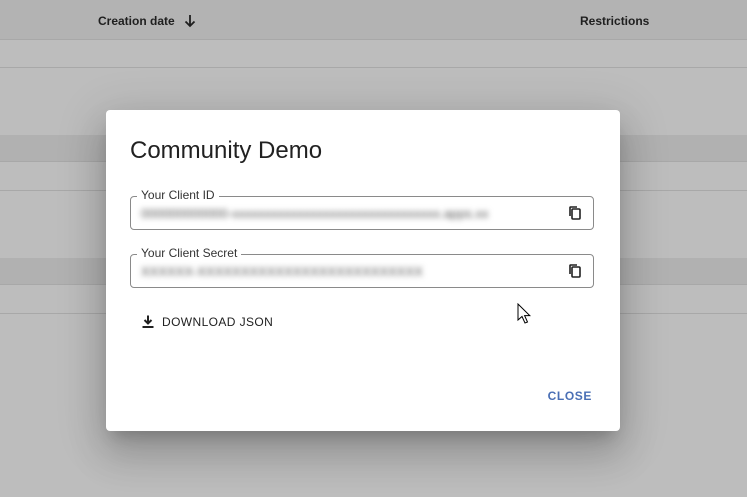 This screenshot has width=747, height=497. I want to click on dialog-title: Community Demo, so click(226, 150).